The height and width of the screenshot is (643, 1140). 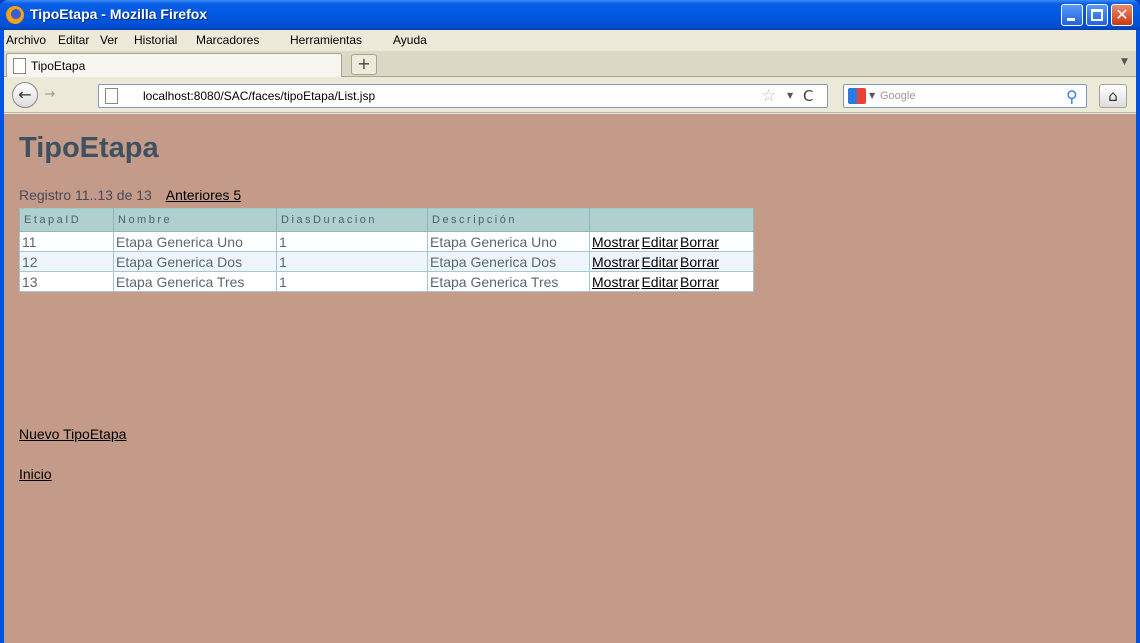 What do you see at coordinates (1072, 96) in the screenshot?
I see `search-magnifier-icon: ⚲` at bounding box center [1072, 96].